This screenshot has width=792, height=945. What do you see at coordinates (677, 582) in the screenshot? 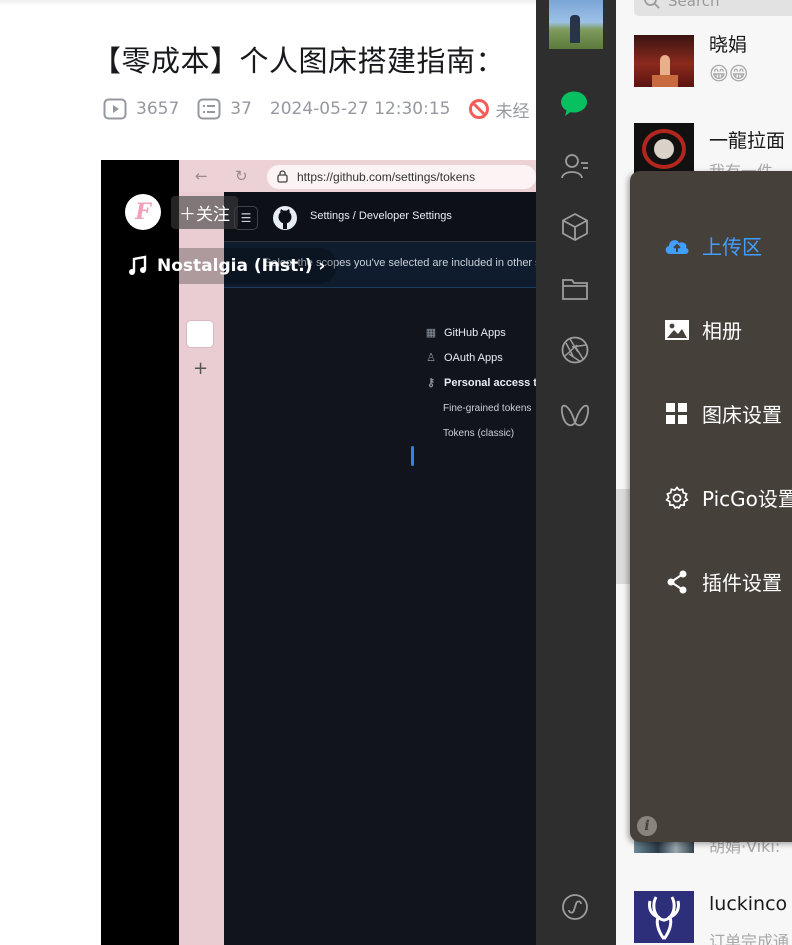
I see `share-icon` at bounding box center [677, 582].